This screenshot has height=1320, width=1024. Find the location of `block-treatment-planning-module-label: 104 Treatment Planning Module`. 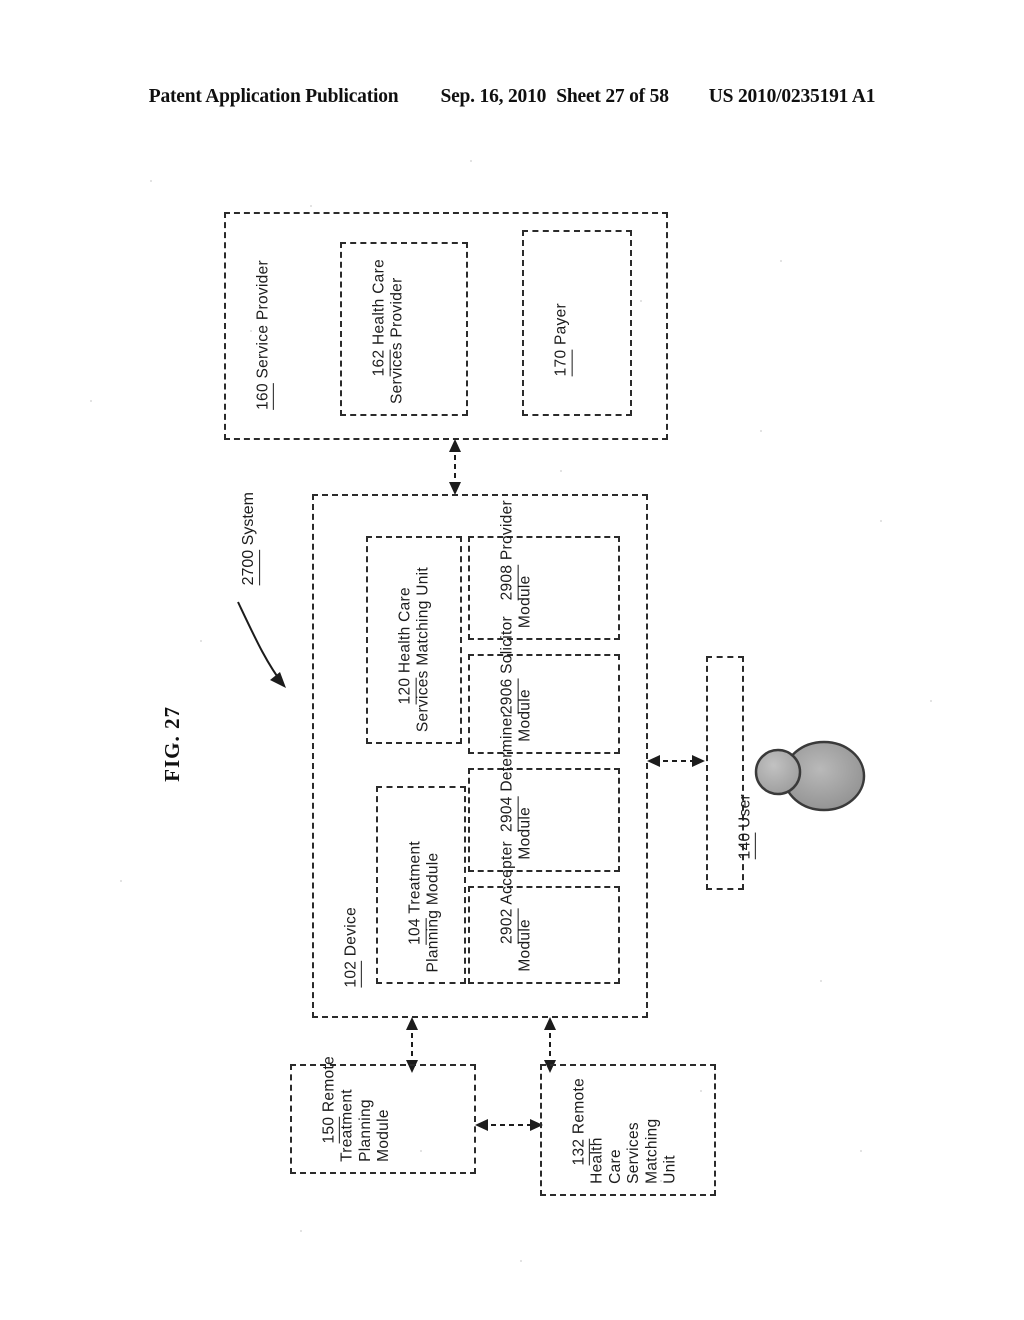

block-treatment-planning-module-label: 104 Treatment Planning Module is located at coordinates (424, 907).